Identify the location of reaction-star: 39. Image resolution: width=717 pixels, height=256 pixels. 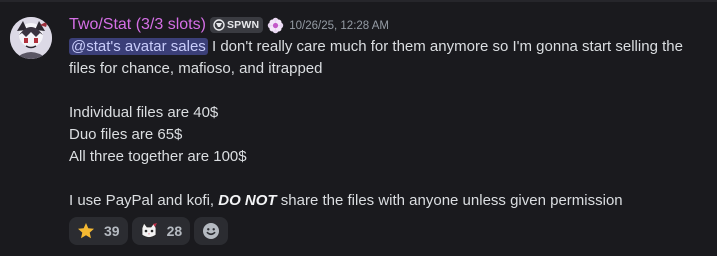
(98, 231).